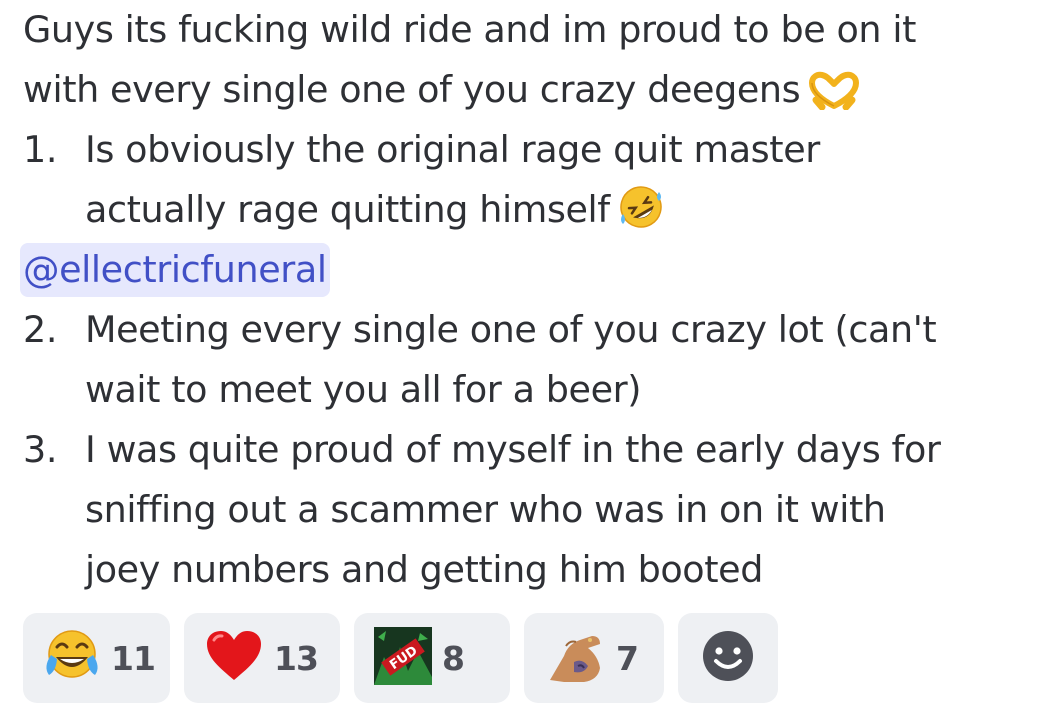  I want to click on reaction-heart: 13, so click(262, 658).